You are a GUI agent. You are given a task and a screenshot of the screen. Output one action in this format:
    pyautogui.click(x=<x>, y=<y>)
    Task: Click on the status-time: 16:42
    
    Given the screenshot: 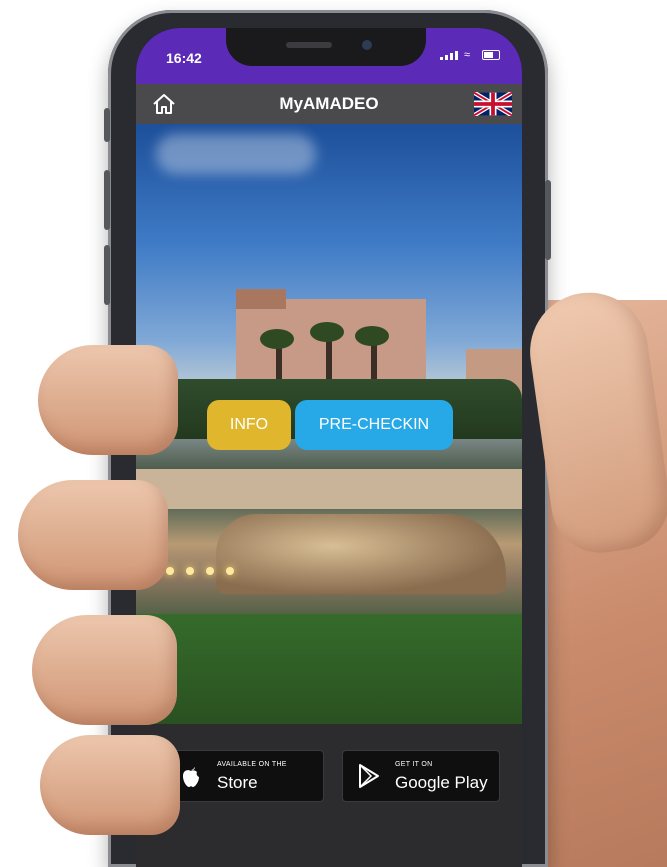 What is the action you would take?
    pyautogui.click(x=184, y=58)
    